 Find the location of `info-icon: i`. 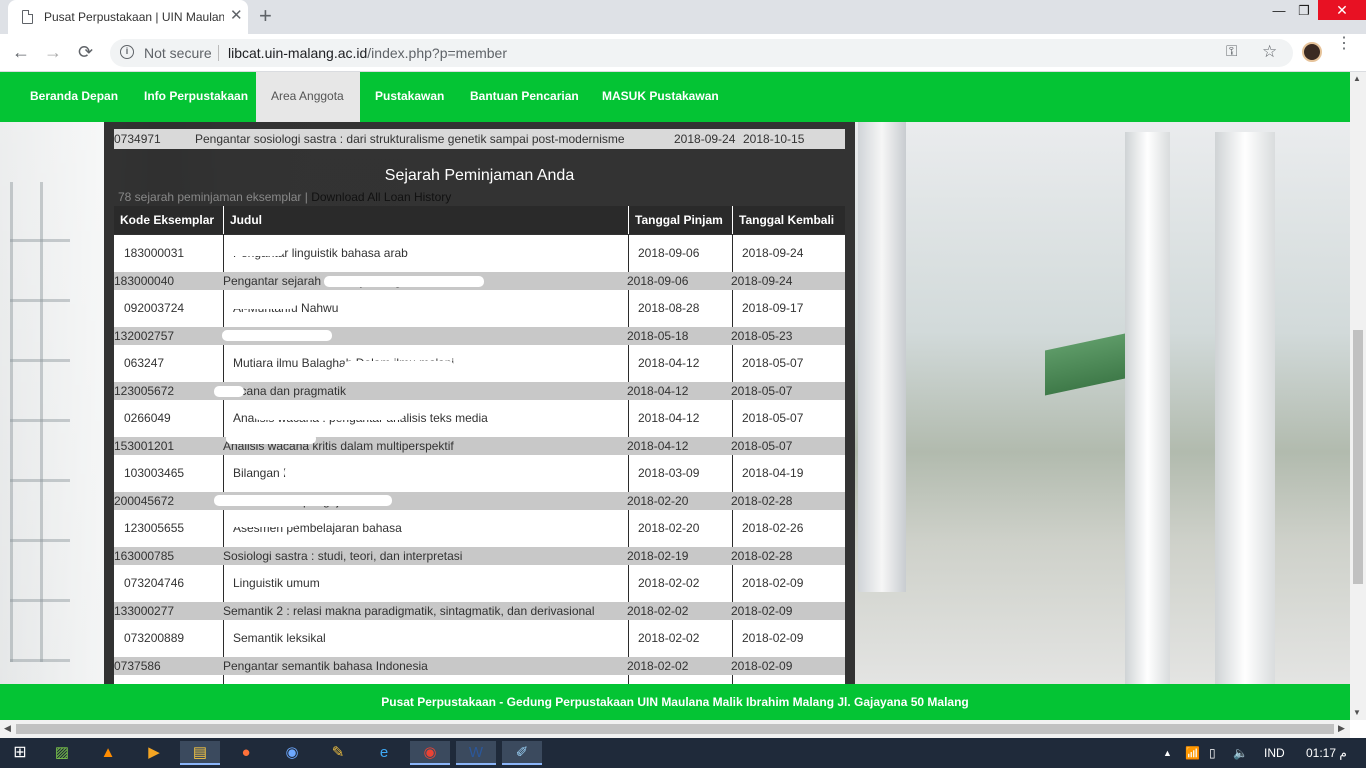

info-icon: i is located at coordinates (127, 52).